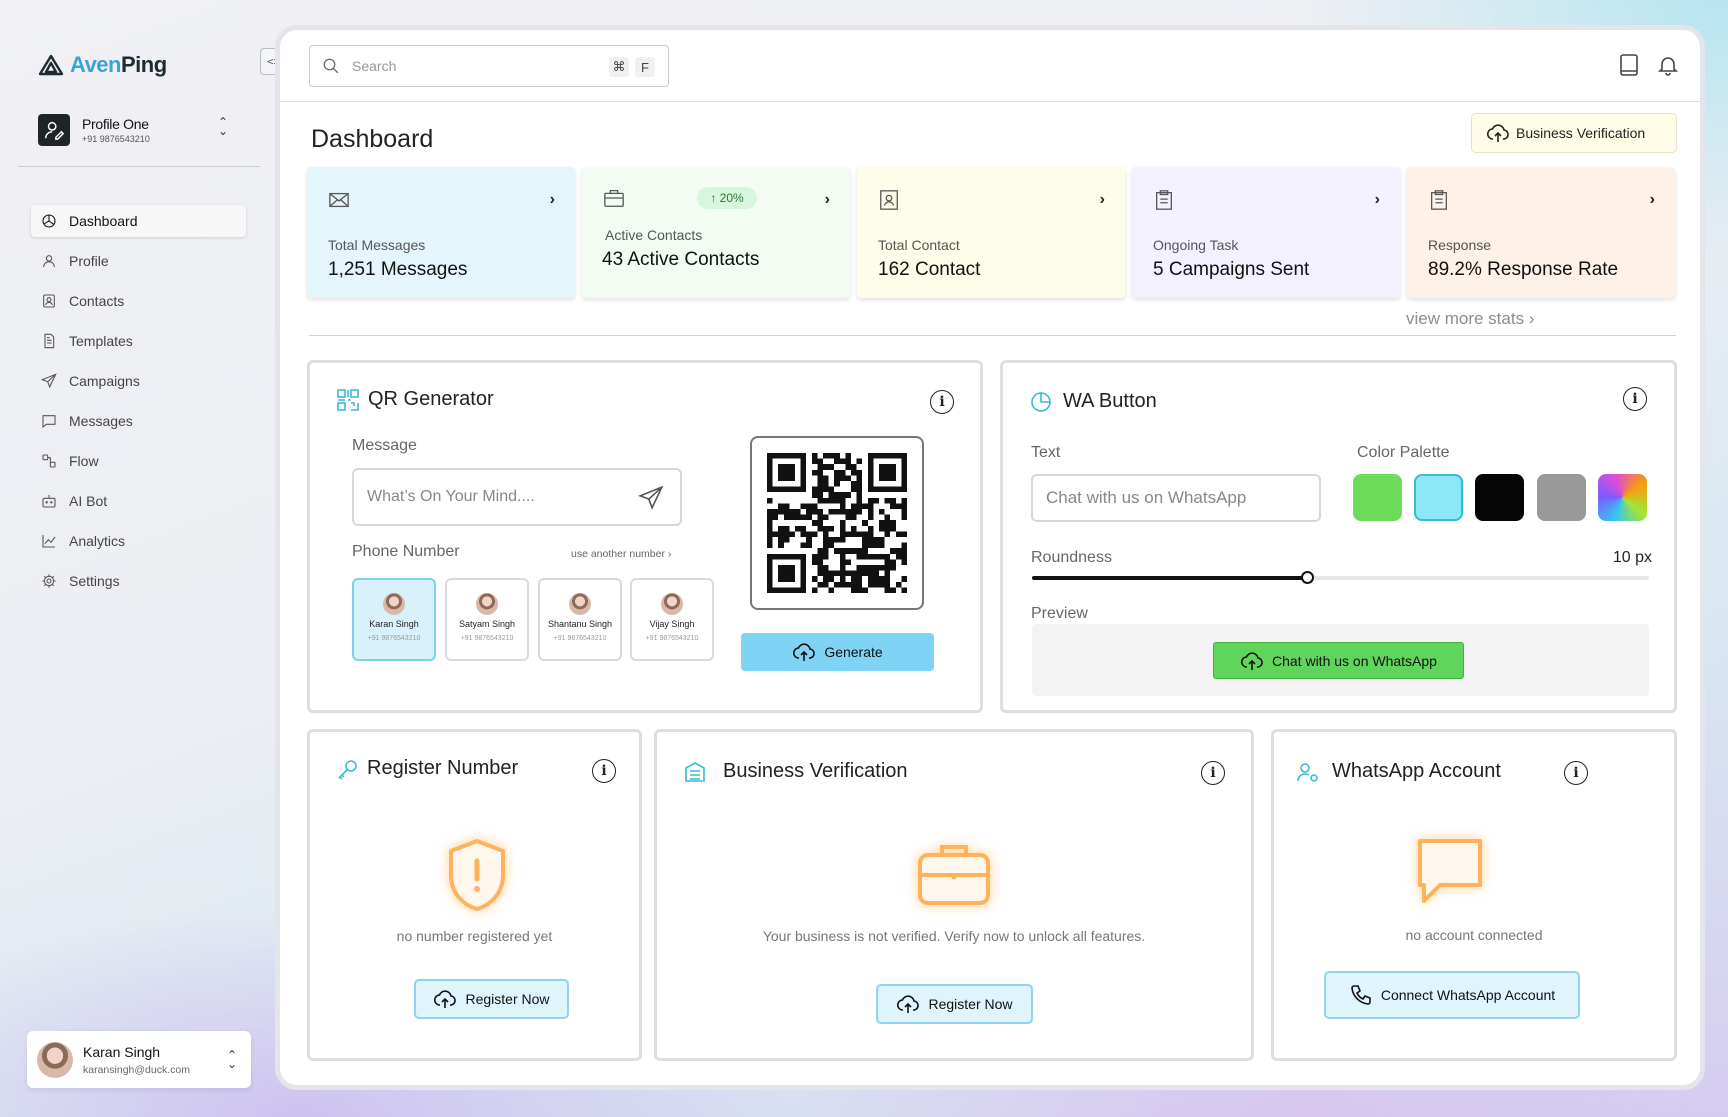 This screenshot has width=1728, height=1117. I want to click on contact-book-icon, so click(889, 200).